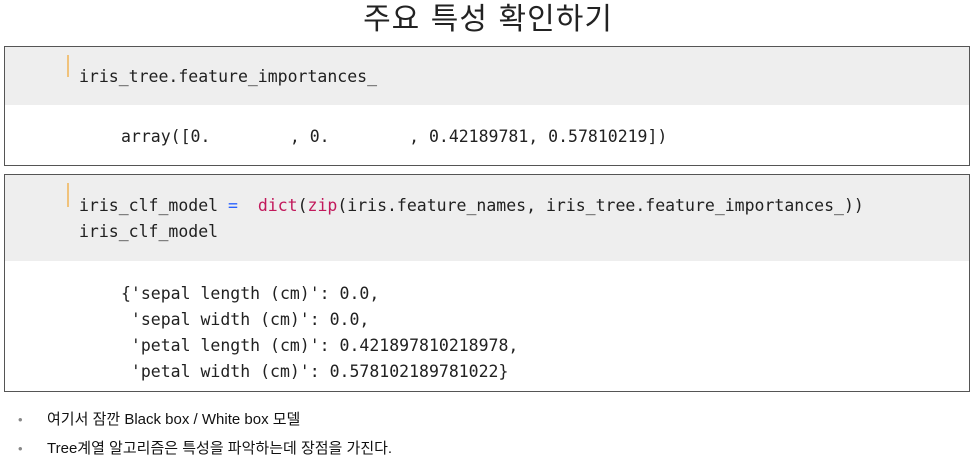 This screenshot has height=470, width=976. Describe the element at coordinates (233, 205) in the screenshot. I see `code-operator: =` at that location.